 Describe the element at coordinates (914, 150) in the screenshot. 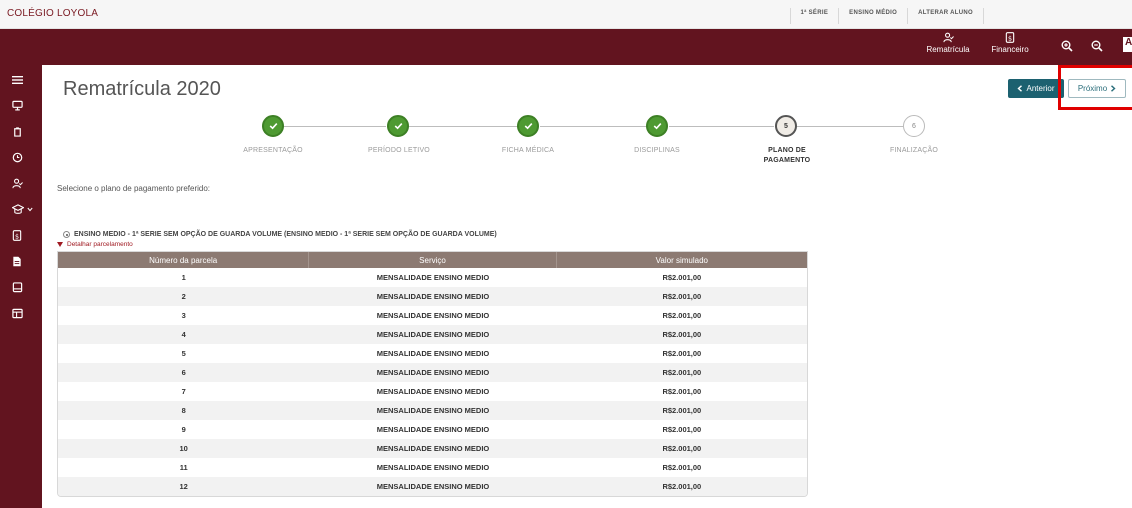

I see `step-label-finalizacao: FINALIZAÇÃO` at that location.